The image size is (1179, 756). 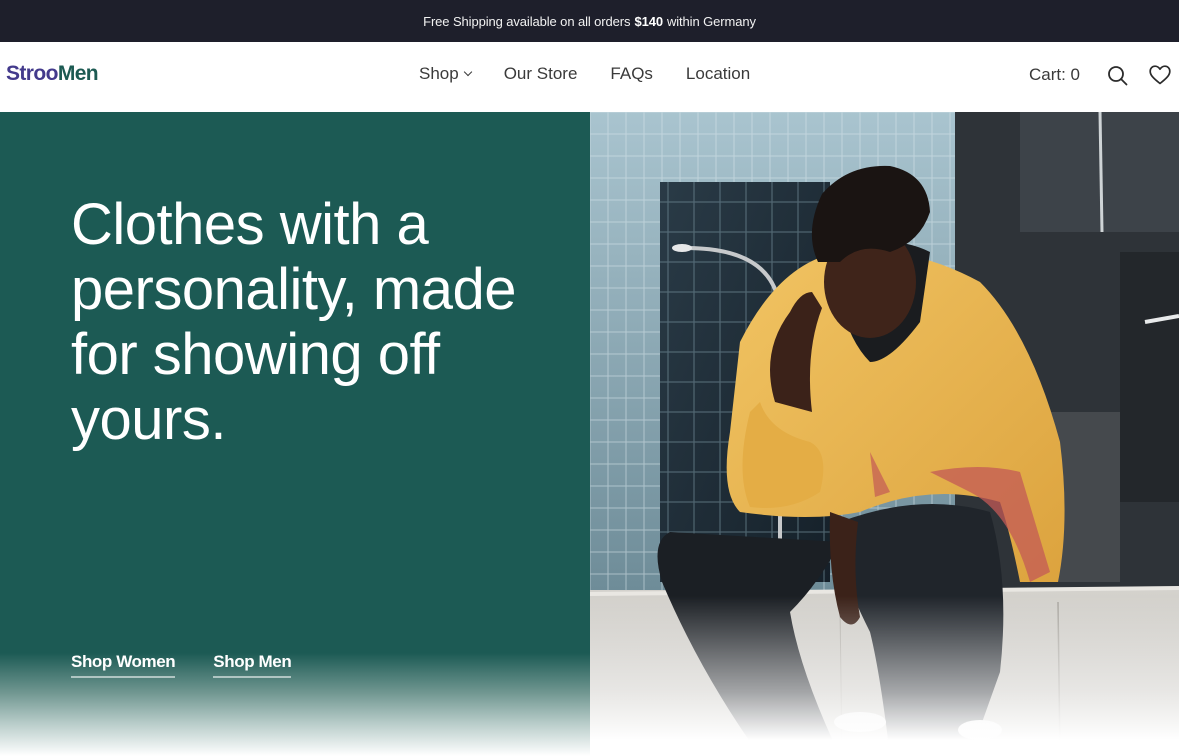 What do you see at coordinates (648, 21) in the screenshot?
I see `announcement-amount: $140` at bounding box center [648, 21].